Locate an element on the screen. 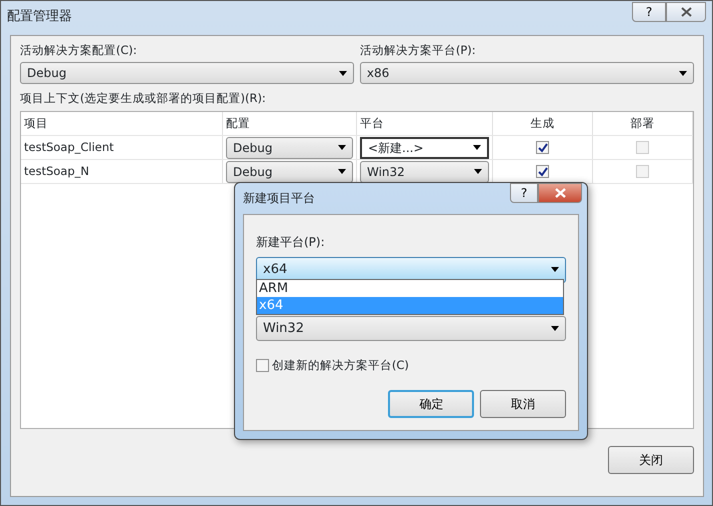 The width and height of the screenshot is (713, 506). column-header: 项目 is located at coordinates (122, 124).